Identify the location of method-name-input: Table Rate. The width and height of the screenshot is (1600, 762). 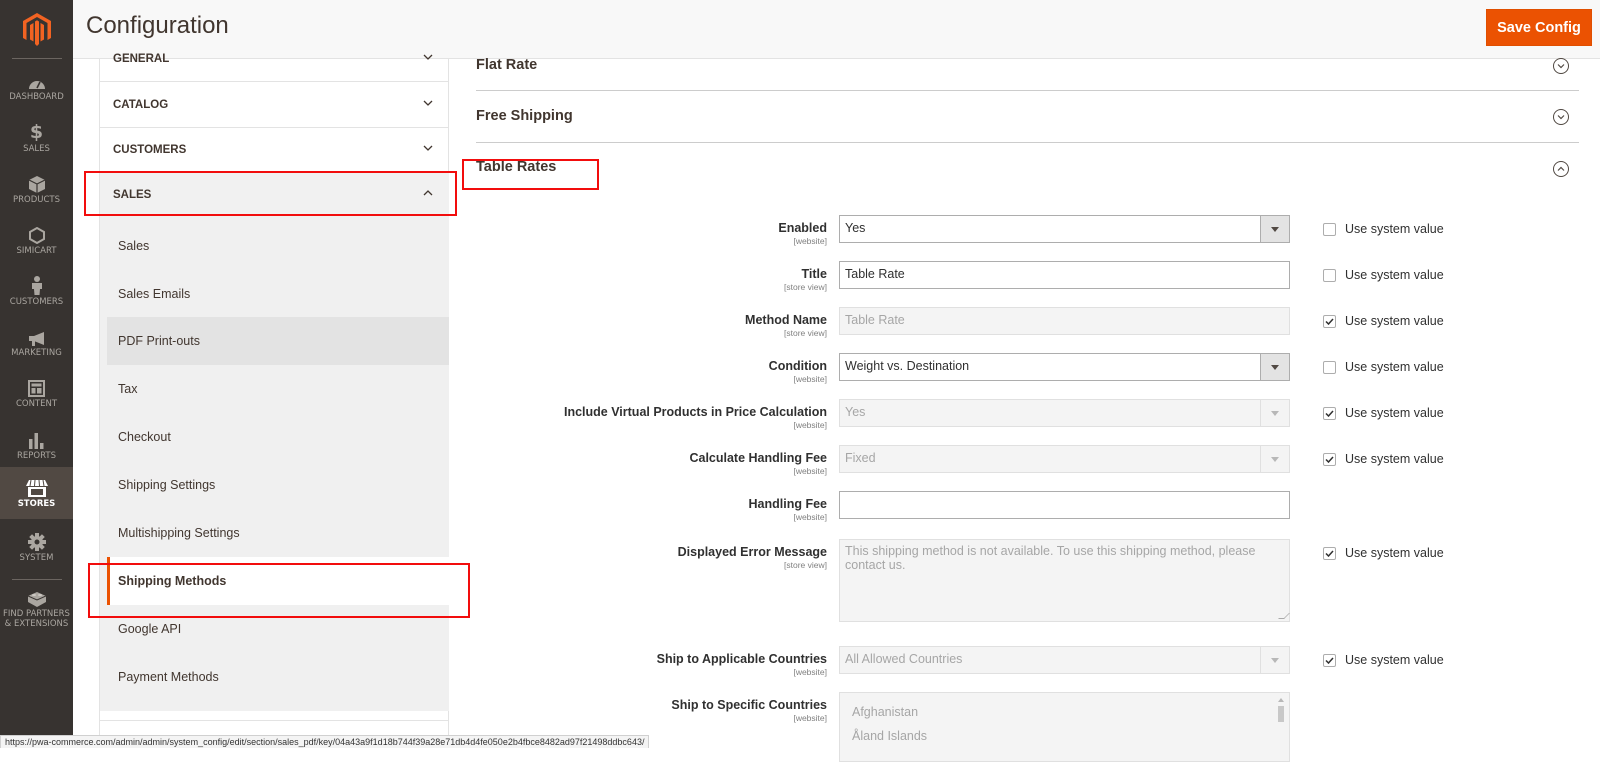
(1064, 321).